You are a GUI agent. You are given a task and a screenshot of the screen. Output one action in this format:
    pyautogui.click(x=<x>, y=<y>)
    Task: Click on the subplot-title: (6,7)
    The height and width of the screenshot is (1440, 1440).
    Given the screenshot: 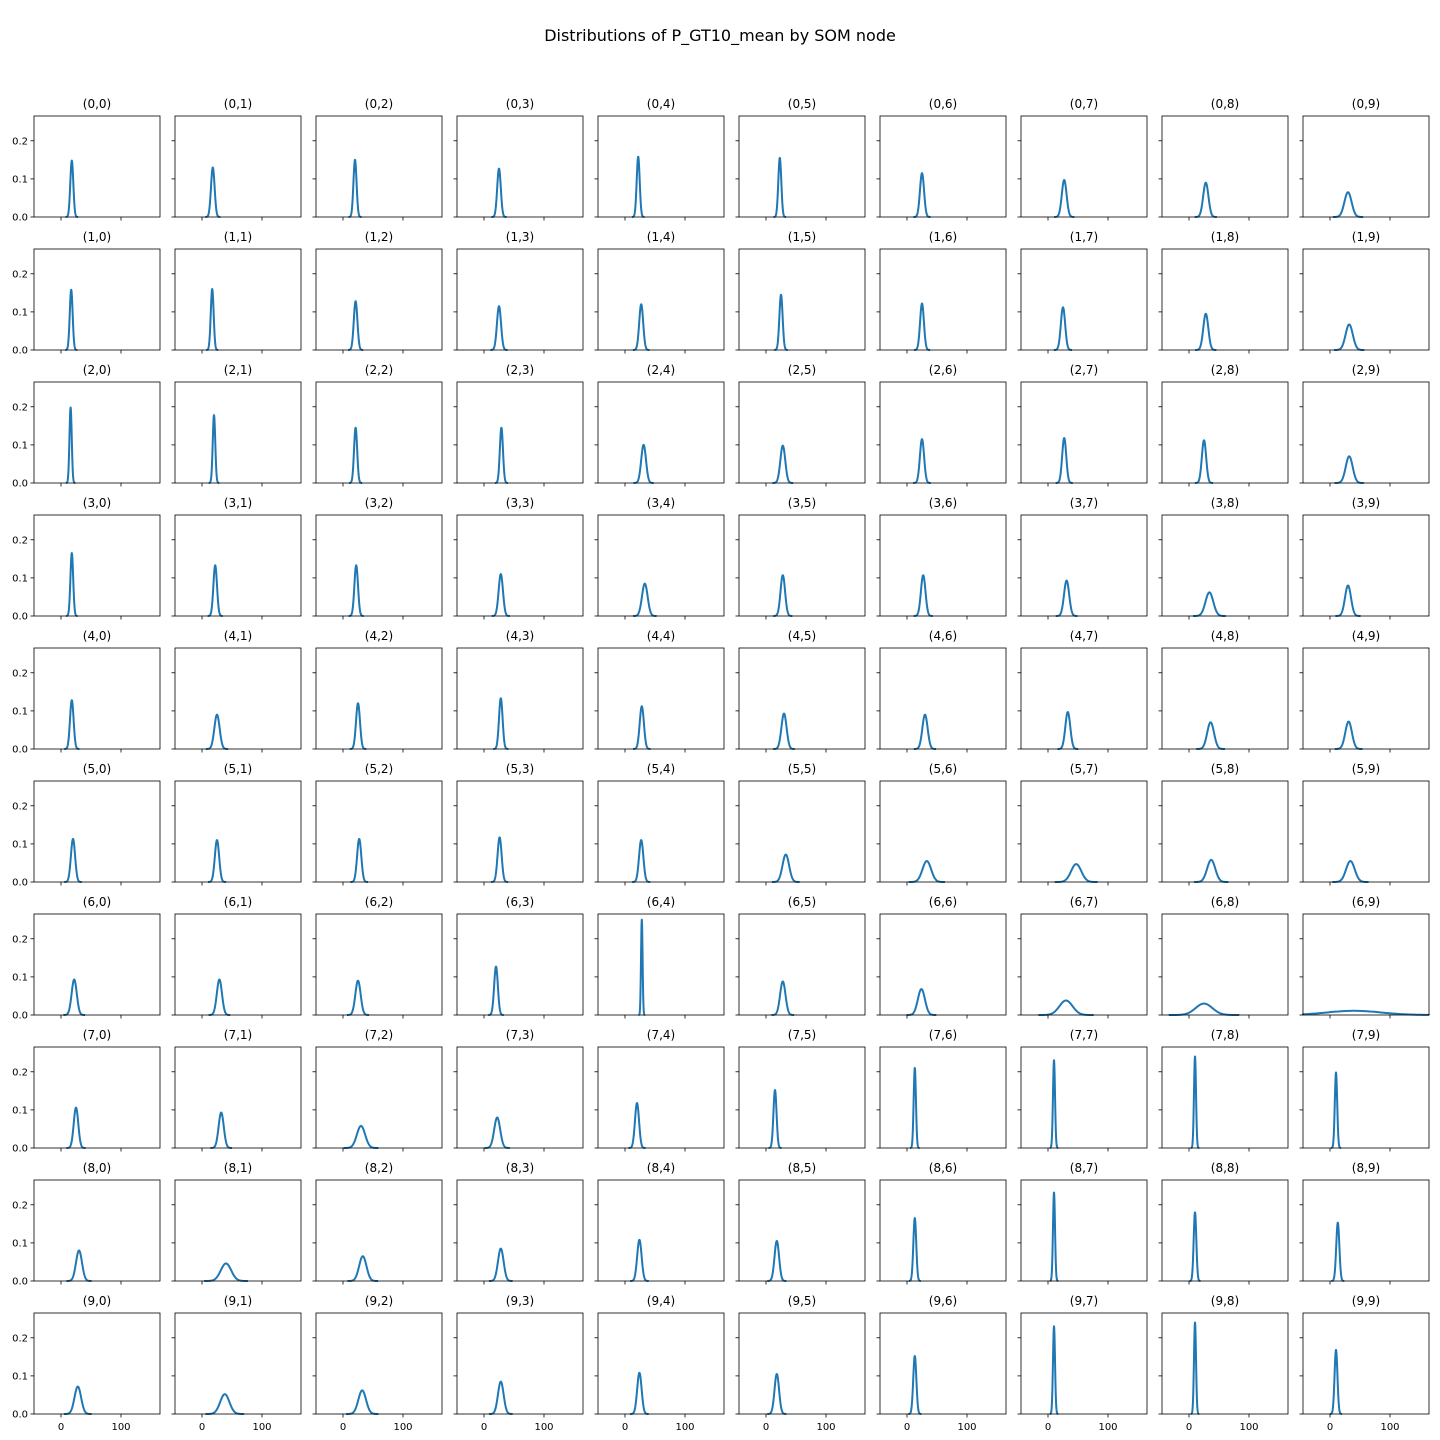 What is the action you would take?
    pyautogui.click(x=1084, y=902)
    